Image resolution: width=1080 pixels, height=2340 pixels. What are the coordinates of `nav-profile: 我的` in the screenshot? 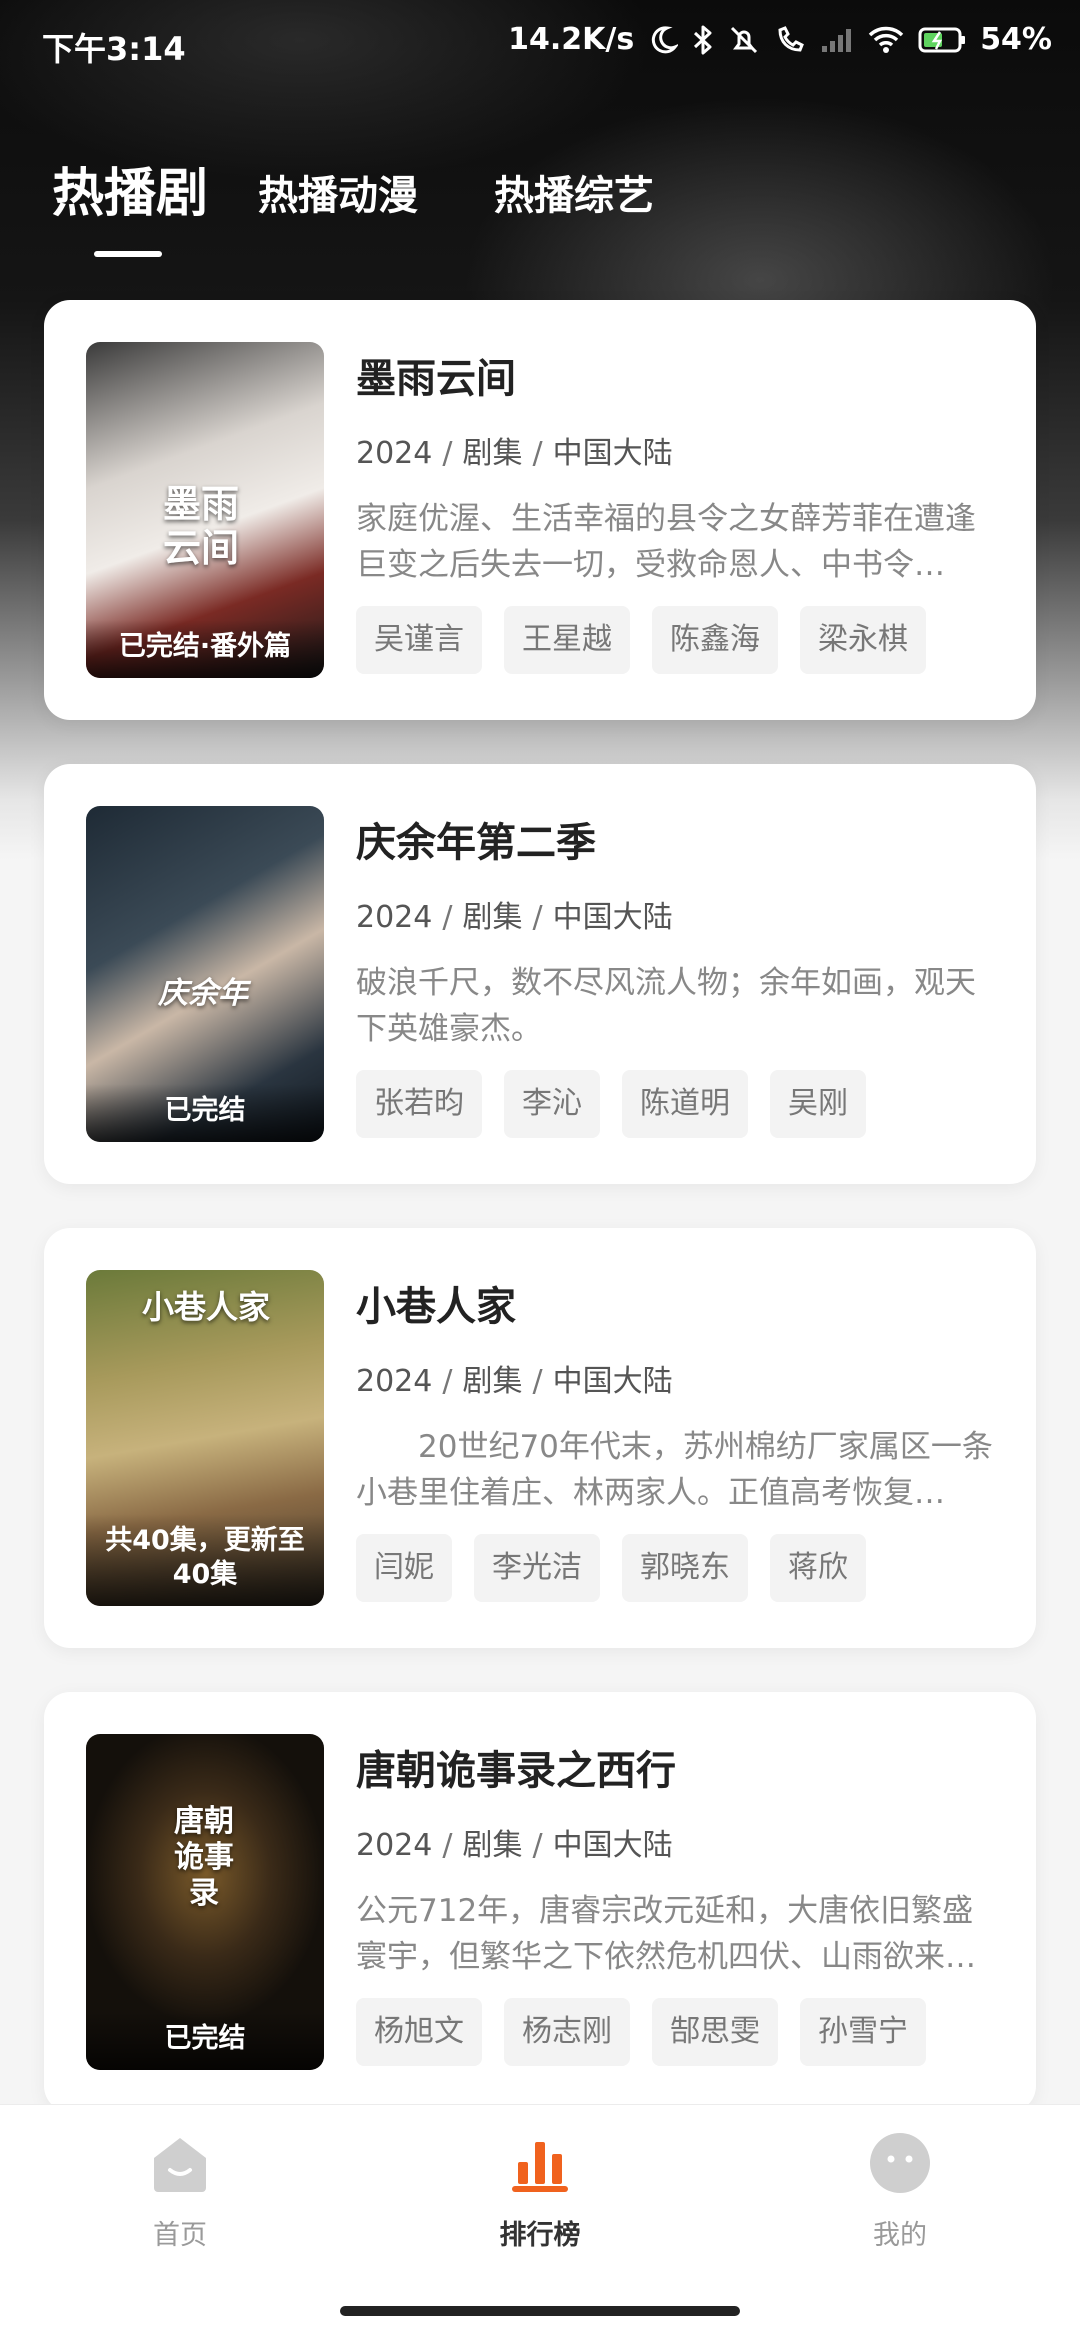 It's located at (900, 2189).